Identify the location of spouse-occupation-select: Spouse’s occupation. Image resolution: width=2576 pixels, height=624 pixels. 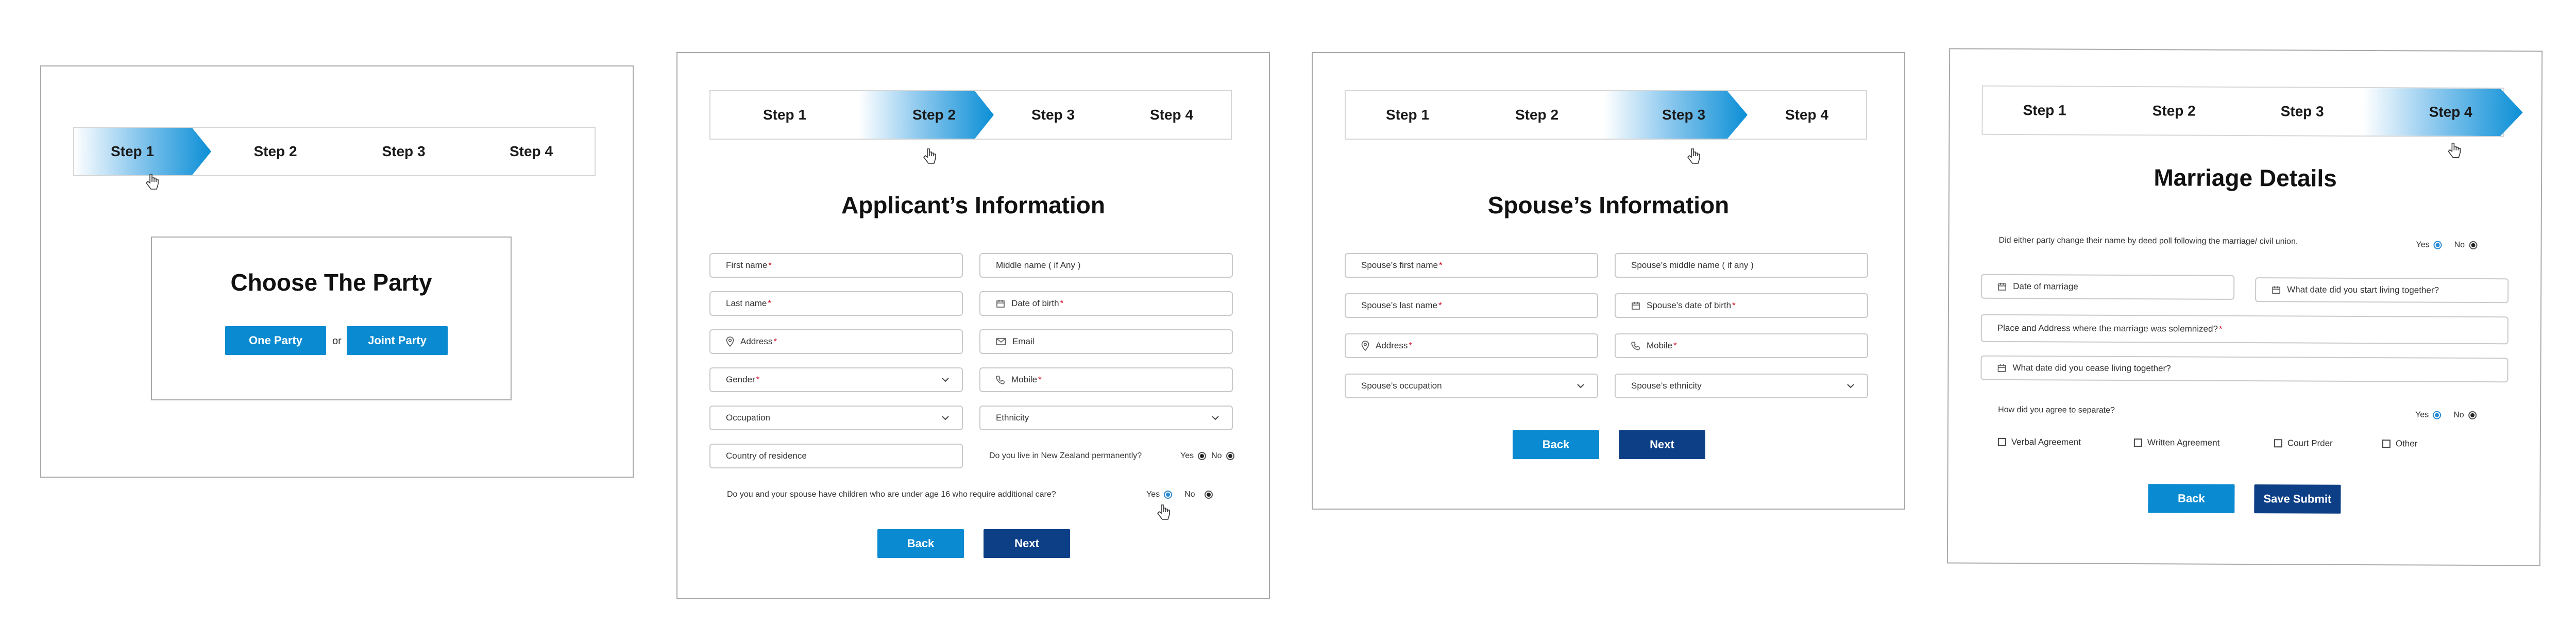
(1471, 386).